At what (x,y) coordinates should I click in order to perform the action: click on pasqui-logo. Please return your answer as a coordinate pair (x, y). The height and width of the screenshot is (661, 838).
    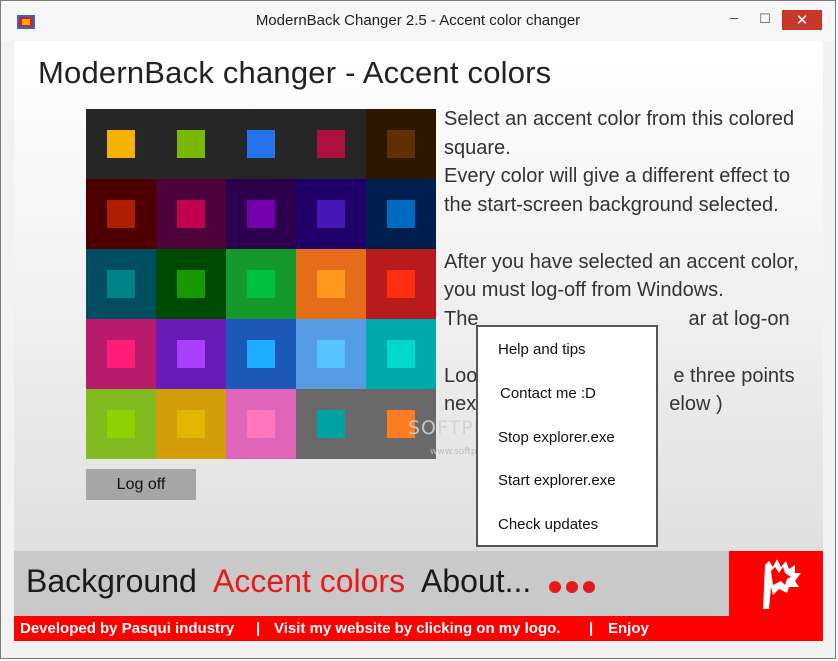
    Looking at the image, I should click on (776, 583).